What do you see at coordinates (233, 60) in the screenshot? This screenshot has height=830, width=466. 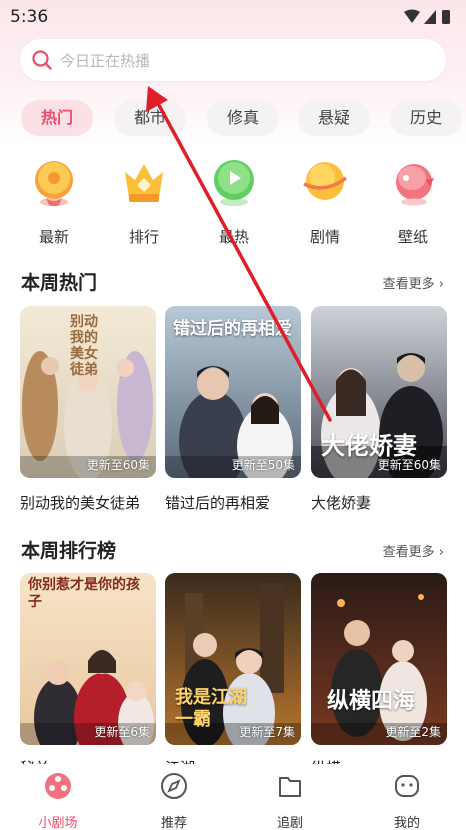 I see `search-bar: 今日正在热播` at bounding box center [233, 60].